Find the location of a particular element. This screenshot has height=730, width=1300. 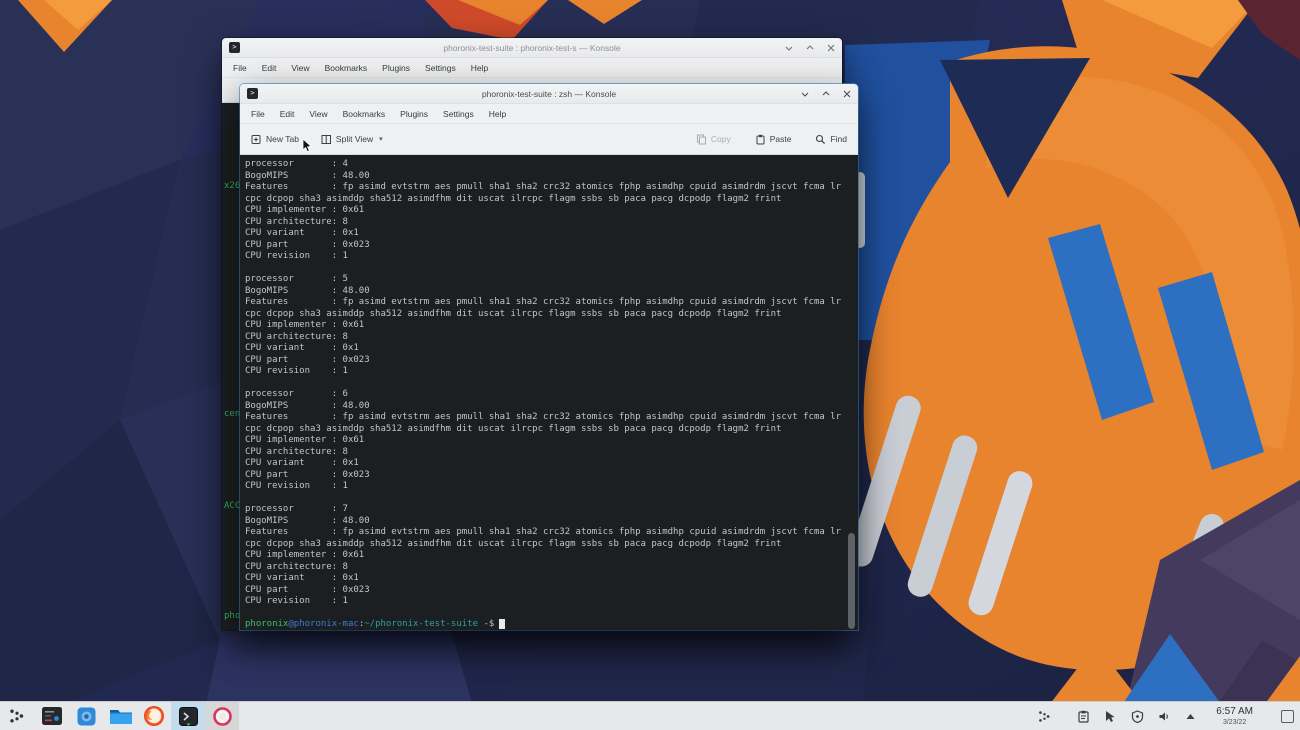

terminal-line: processor : 6 is located at coordinates (296, 394).